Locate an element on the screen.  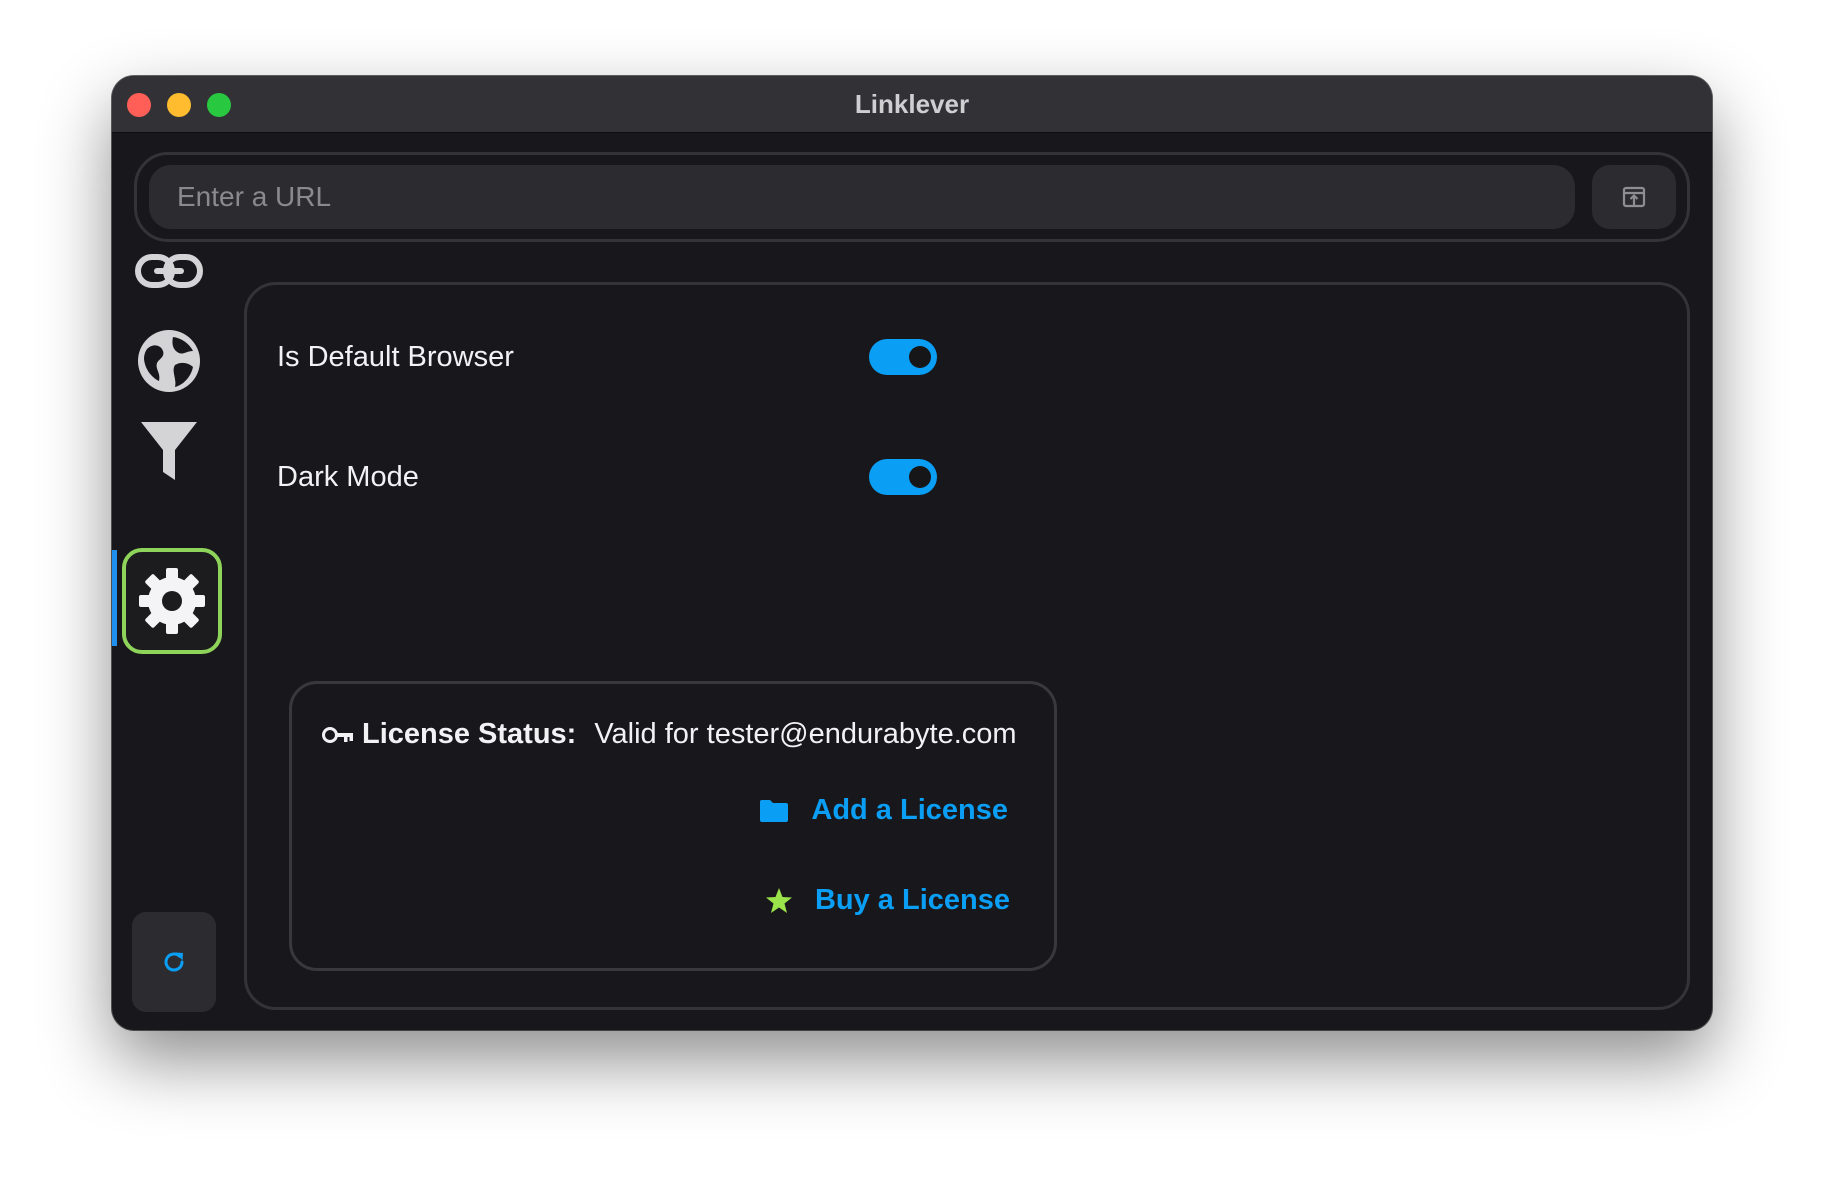
title-bar: Linklever is located at coordinates (912, 104).